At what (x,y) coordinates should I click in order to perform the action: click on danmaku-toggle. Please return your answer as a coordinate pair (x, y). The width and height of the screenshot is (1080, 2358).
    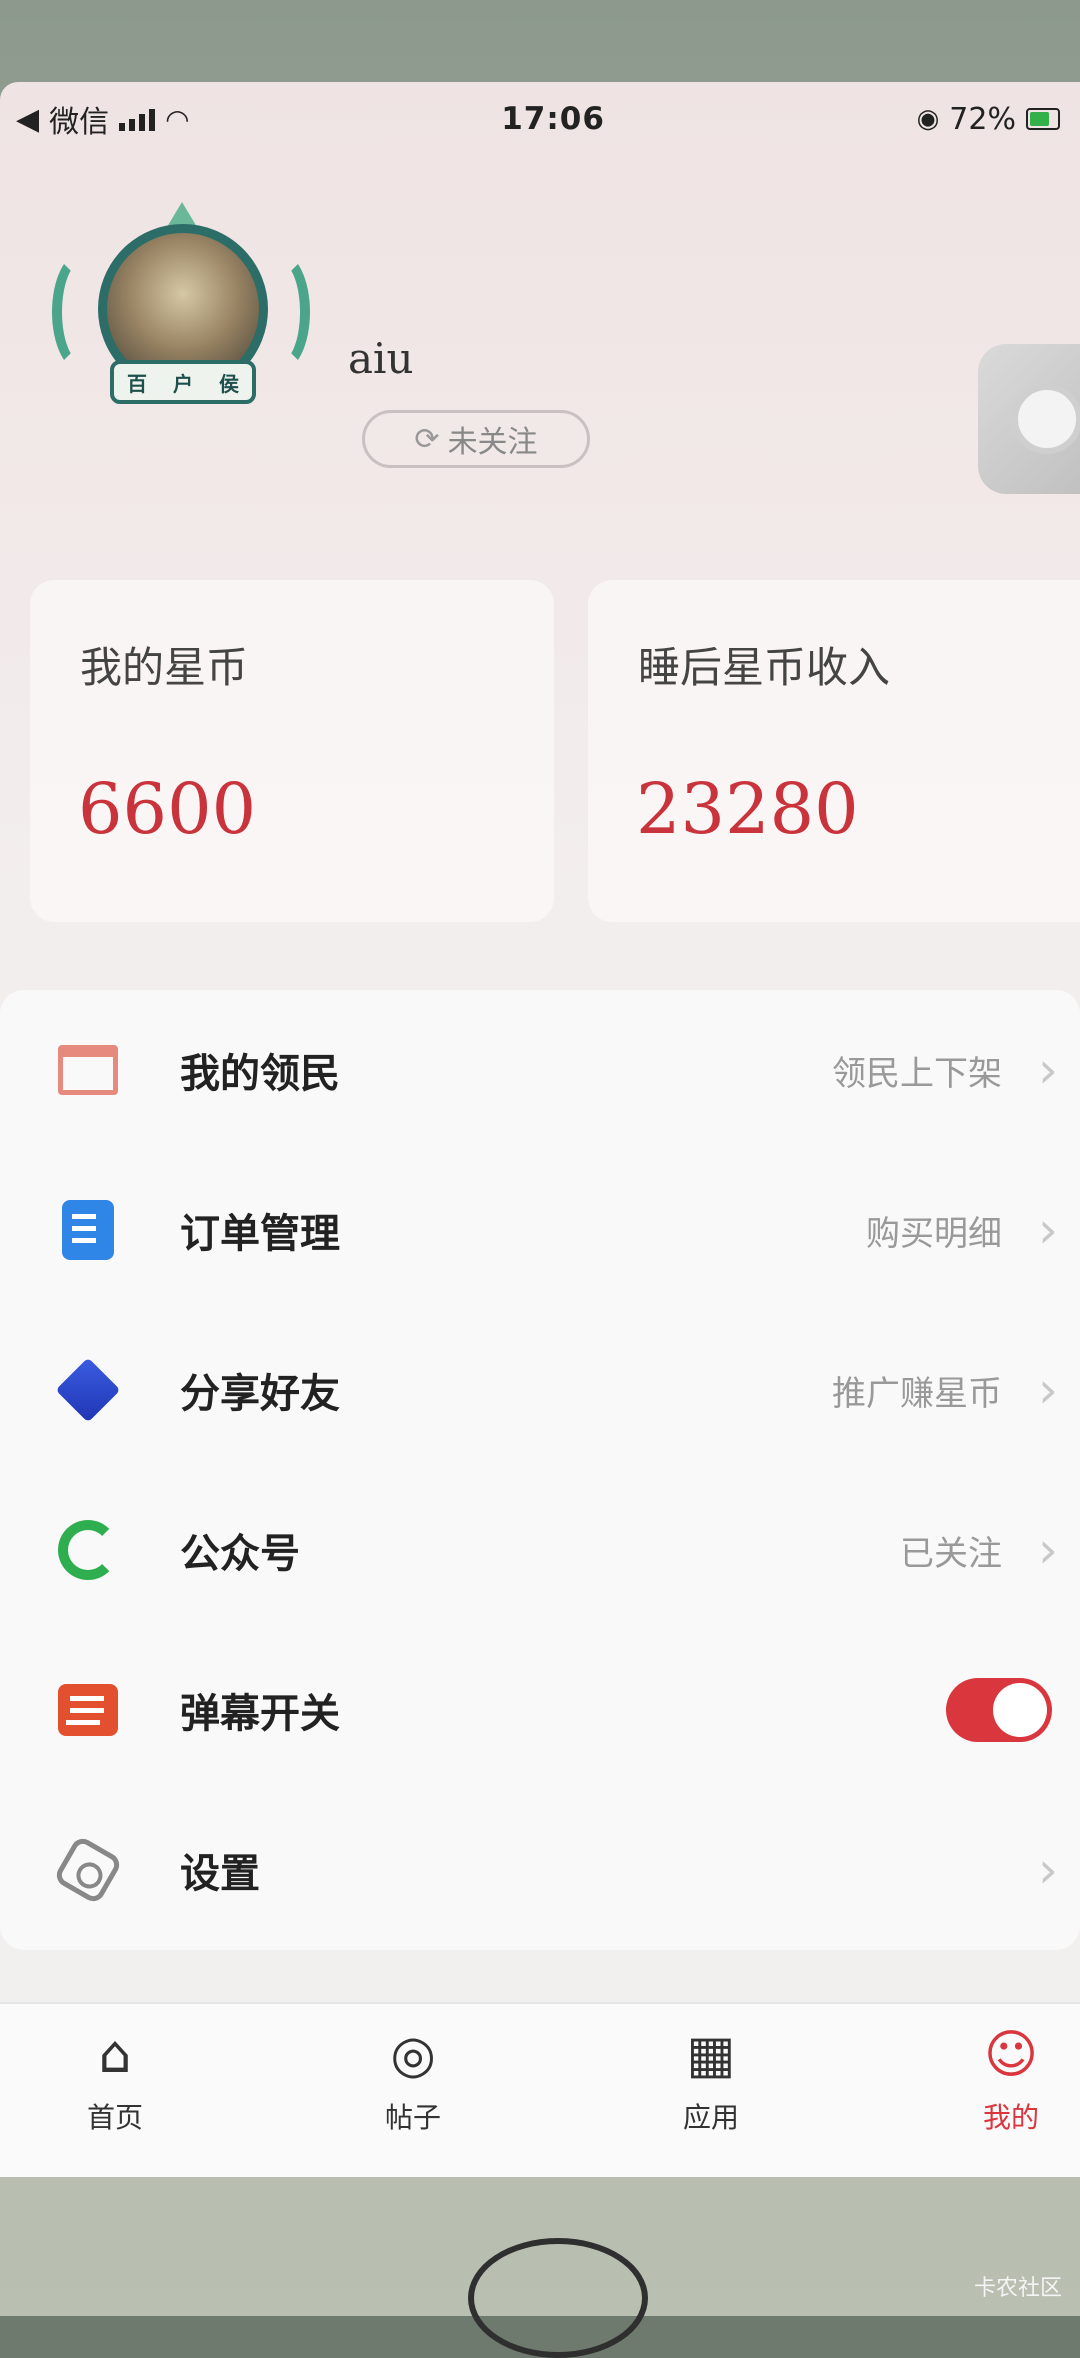
    Looking at the image, I should click on (999, 1710).